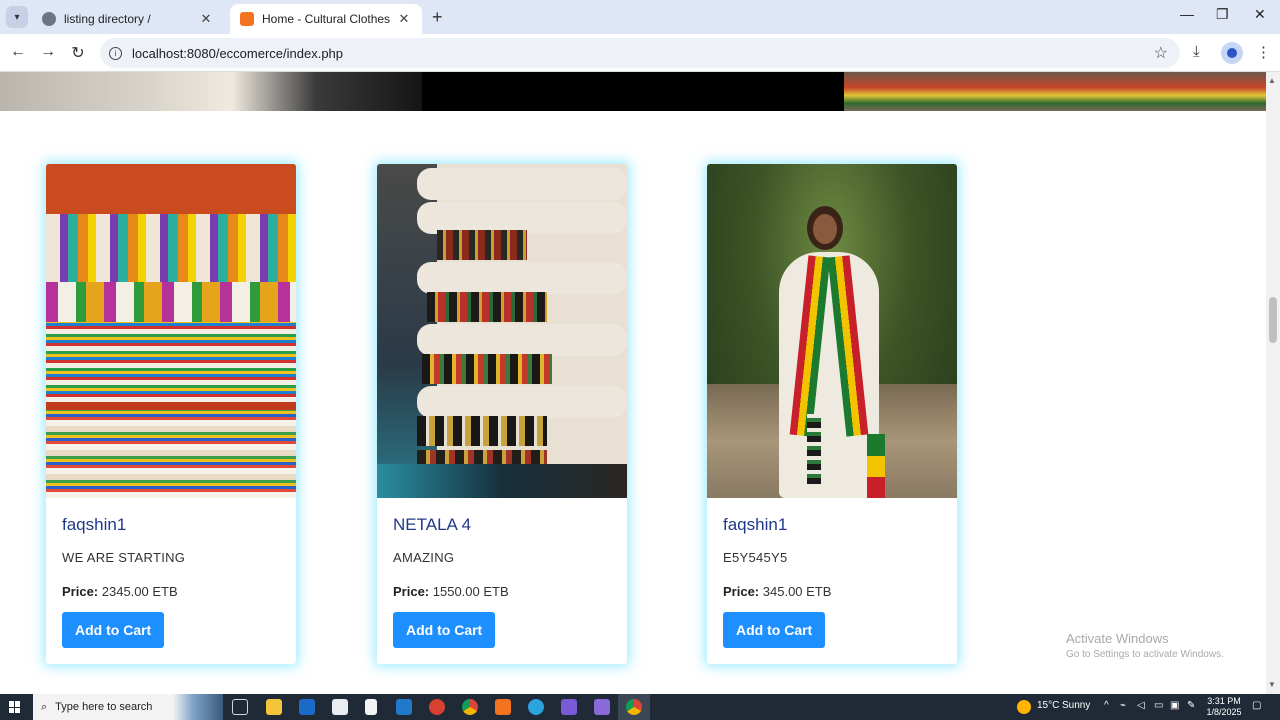 The image size is (1280, 720). Describe the element at coordinates (104, 707) in the screenshot. I see `search-placeholder: Type here to search` at that location.